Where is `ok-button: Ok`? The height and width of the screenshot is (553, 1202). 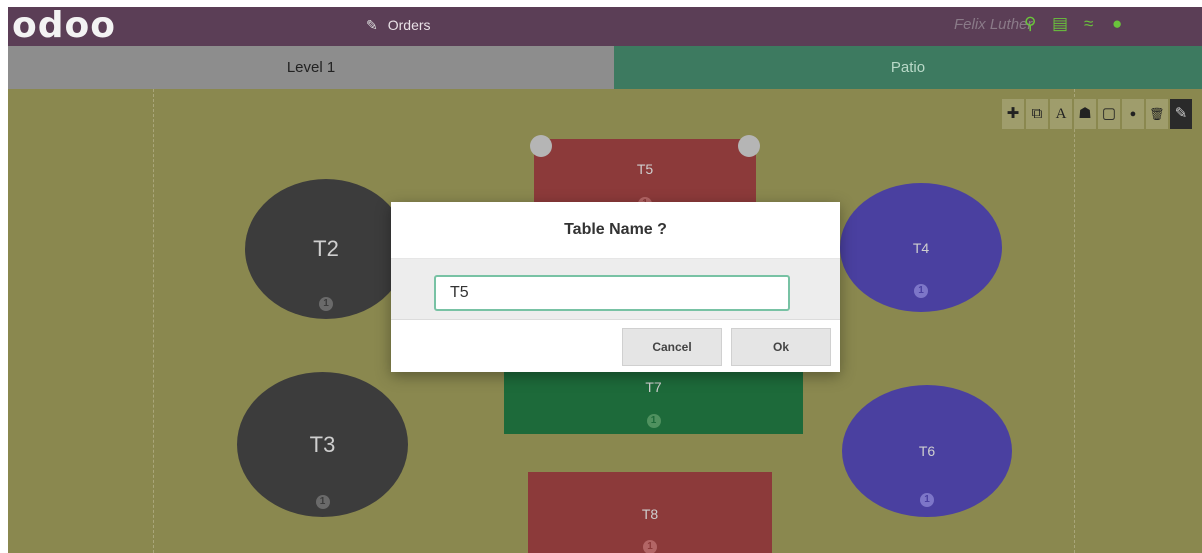 ok-button: Ok is located at coordinates (781, 347).